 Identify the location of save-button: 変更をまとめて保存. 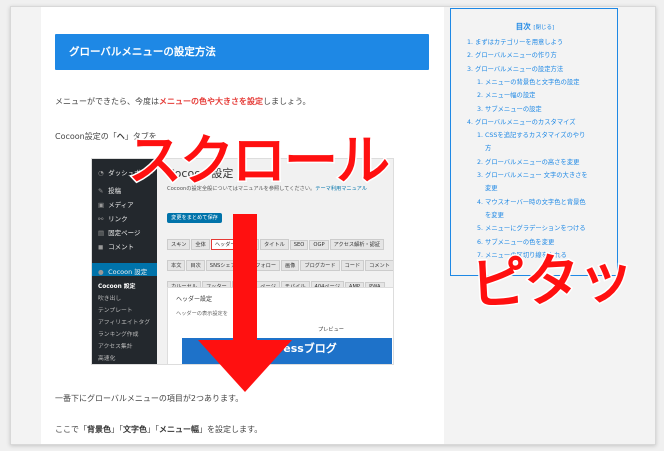
(194, 218).